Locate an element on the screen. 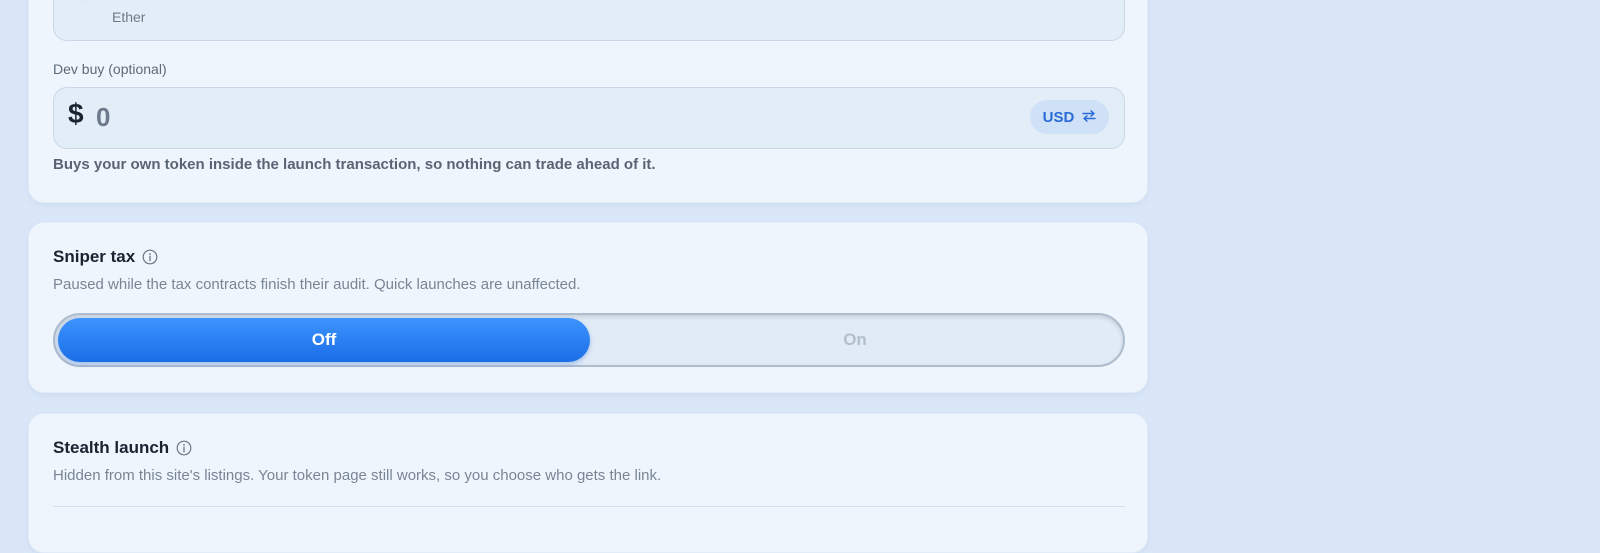  stealth-launch-heading: Stealth launch is located at coordinates (122, 448).